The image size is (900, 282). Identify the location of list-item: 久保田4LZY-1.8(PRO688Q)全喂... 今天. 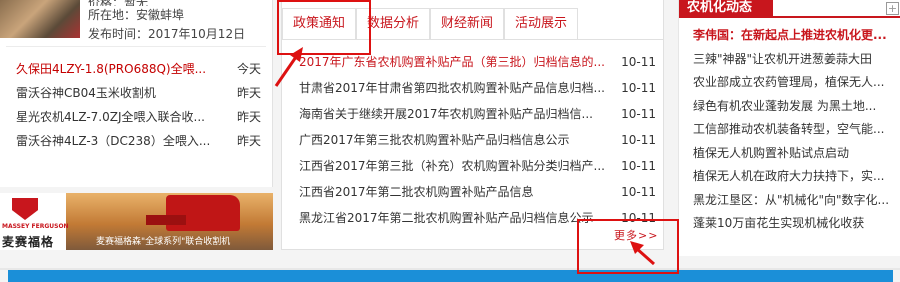
(138, 69).